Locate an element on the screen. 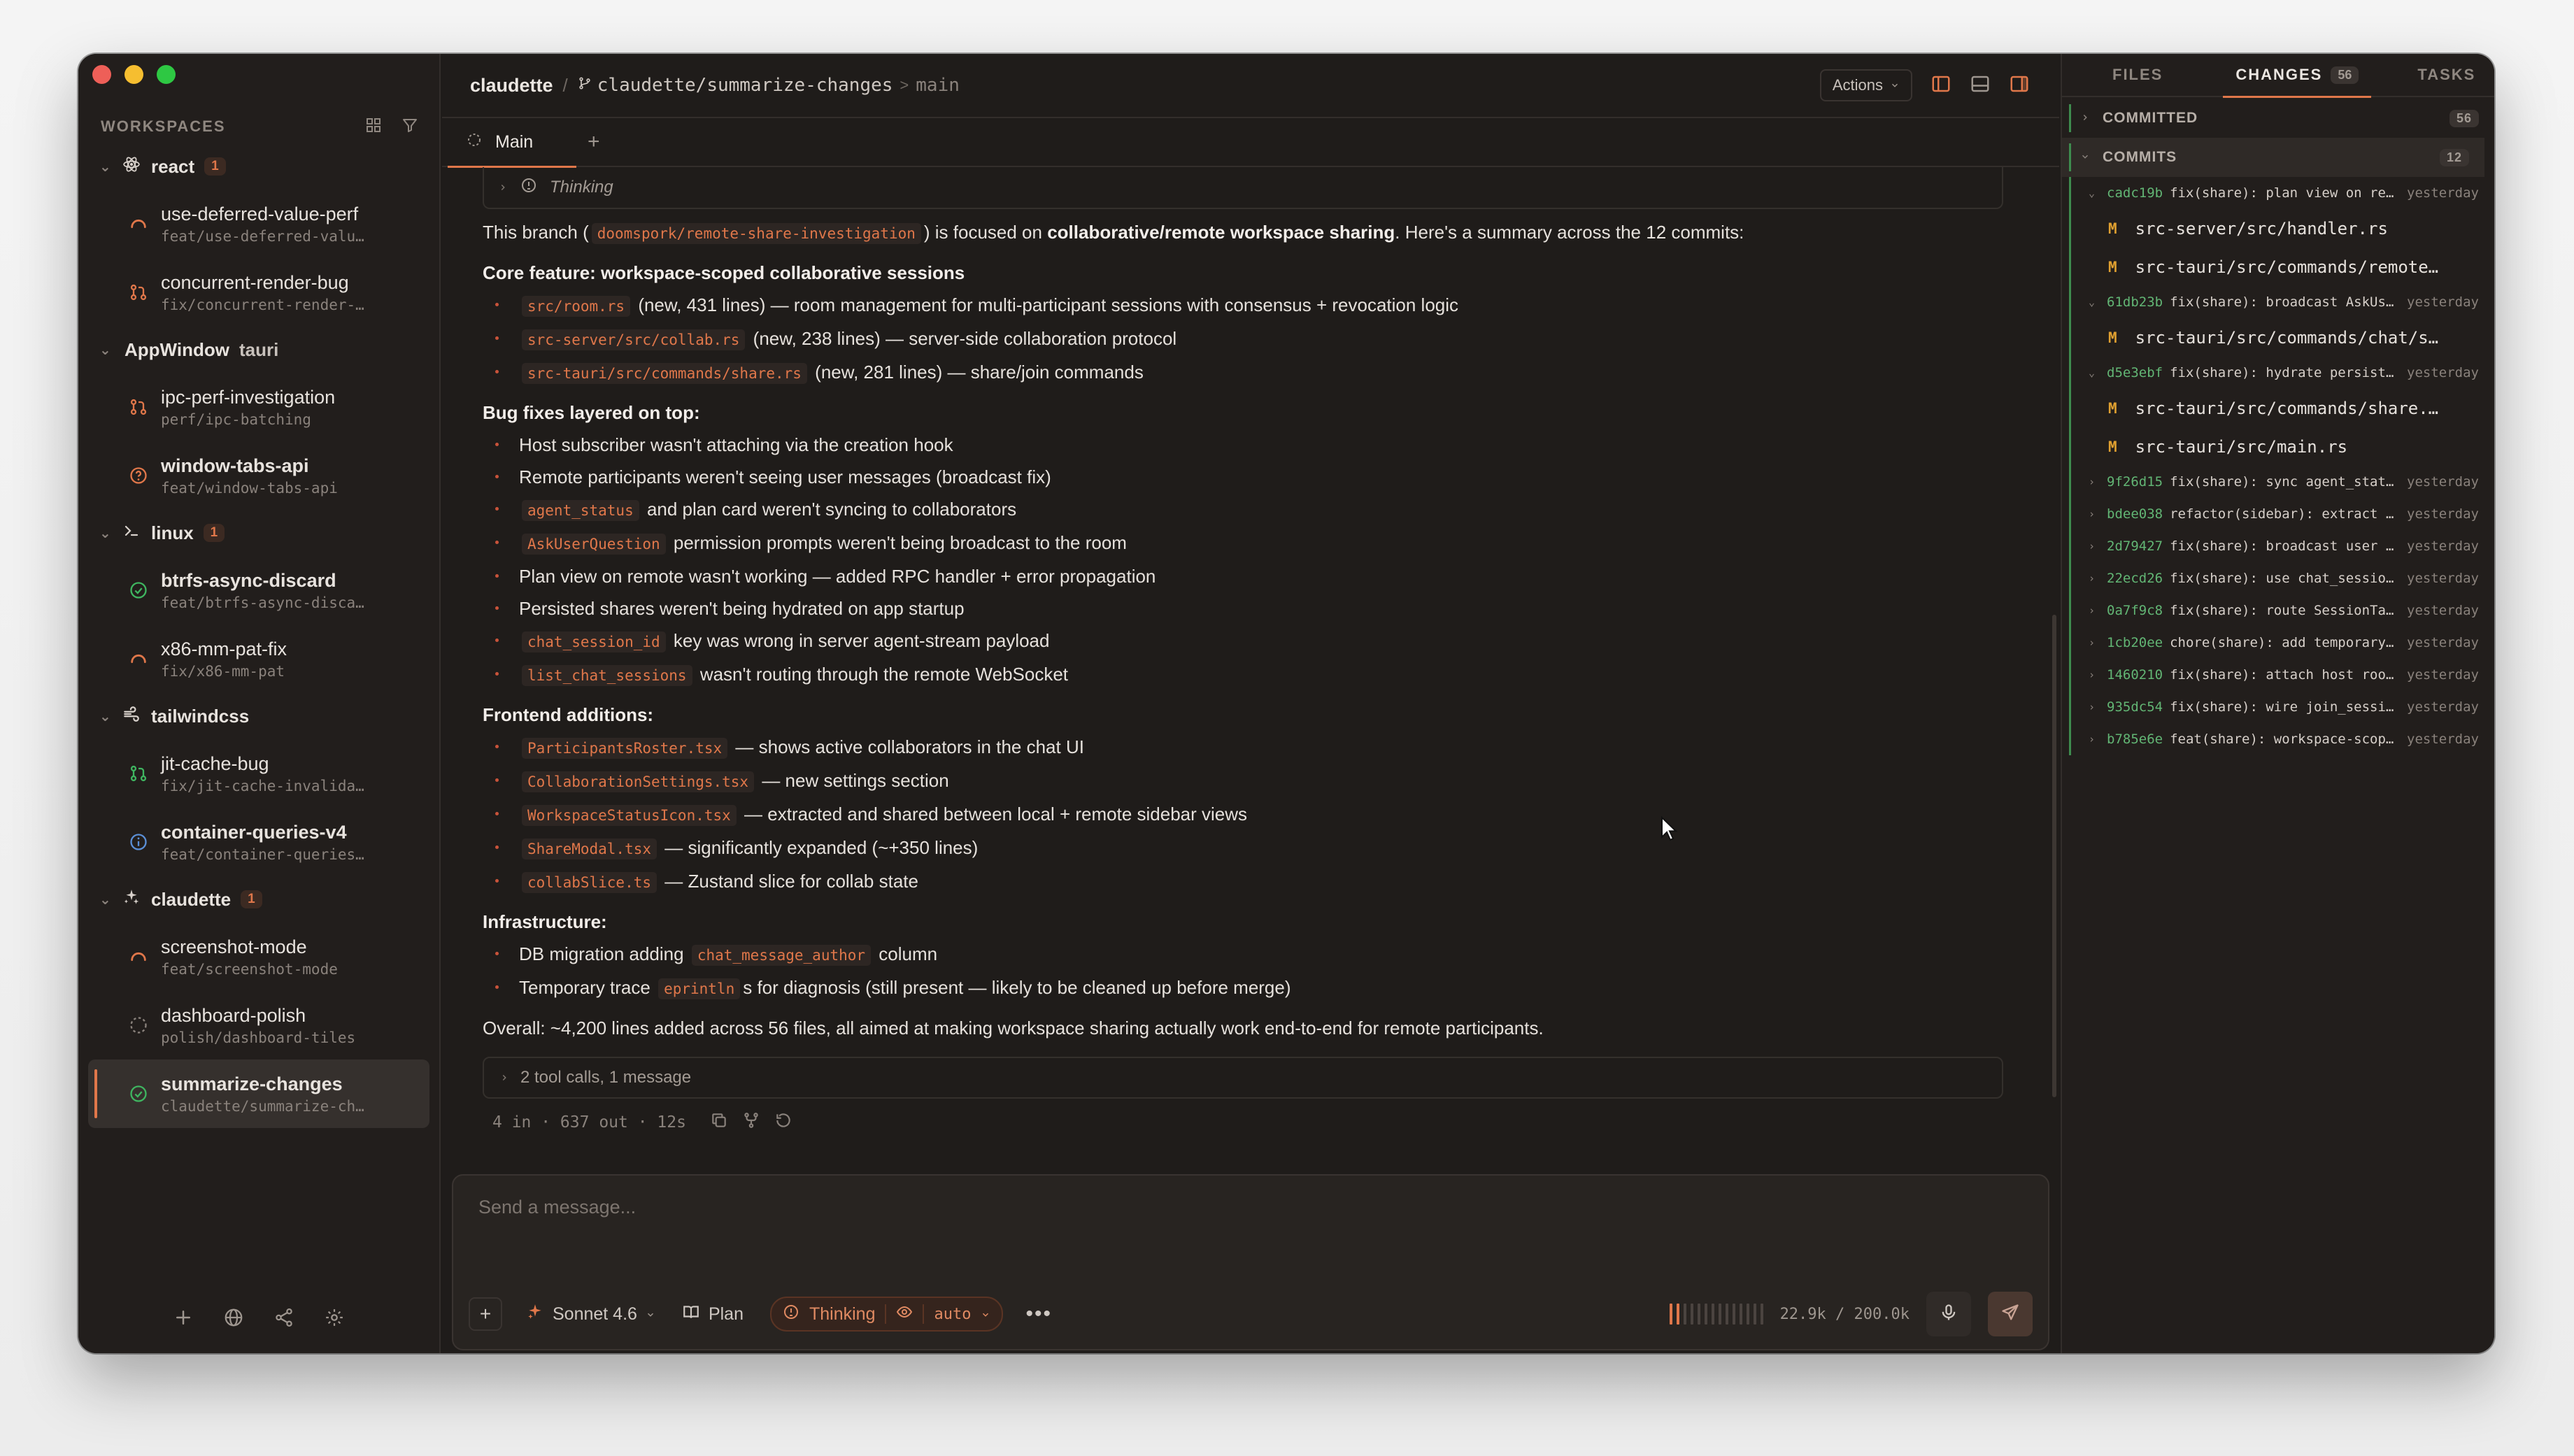  share-icon is located at coordinates (283, 1319).